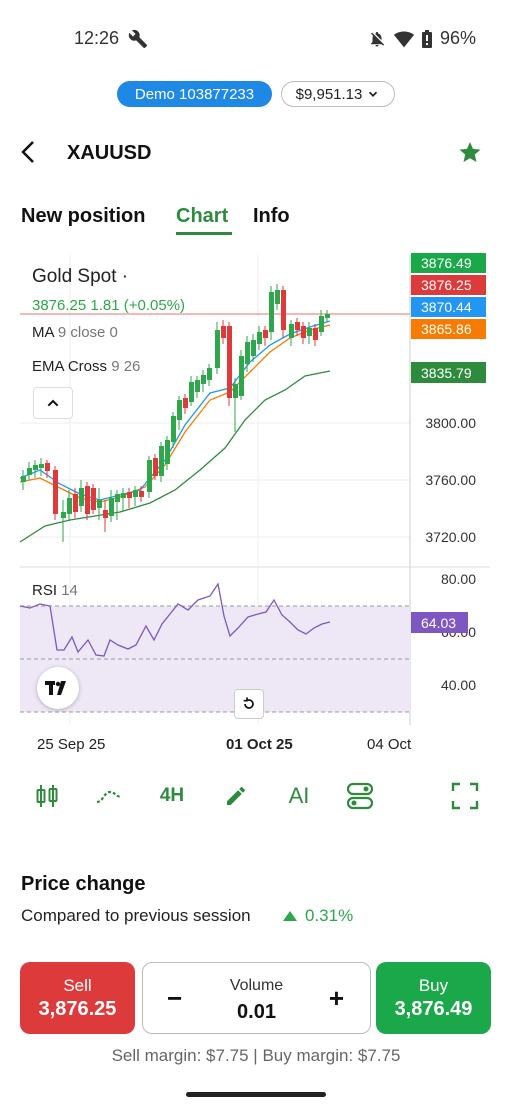 This screenshot has width=512, height=1110. What do you see at coordinates (458, 579) in the screenshot?
I see `rsi-axis-label: 80.00` at bounding box center [458, 579].